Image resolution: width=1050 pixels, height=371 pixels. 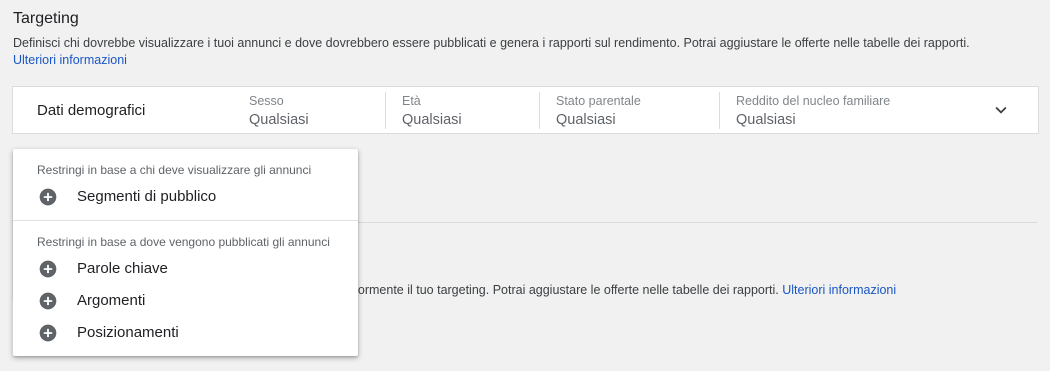 I want to click on field-label: Stato parentale, so click(x=598, y=101).